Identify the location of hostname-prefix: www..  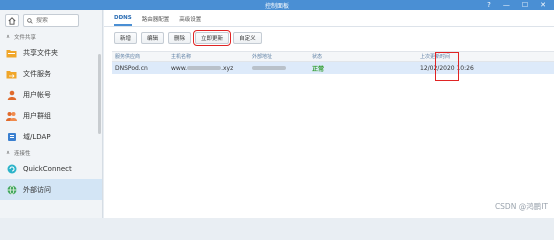
(179, 68).